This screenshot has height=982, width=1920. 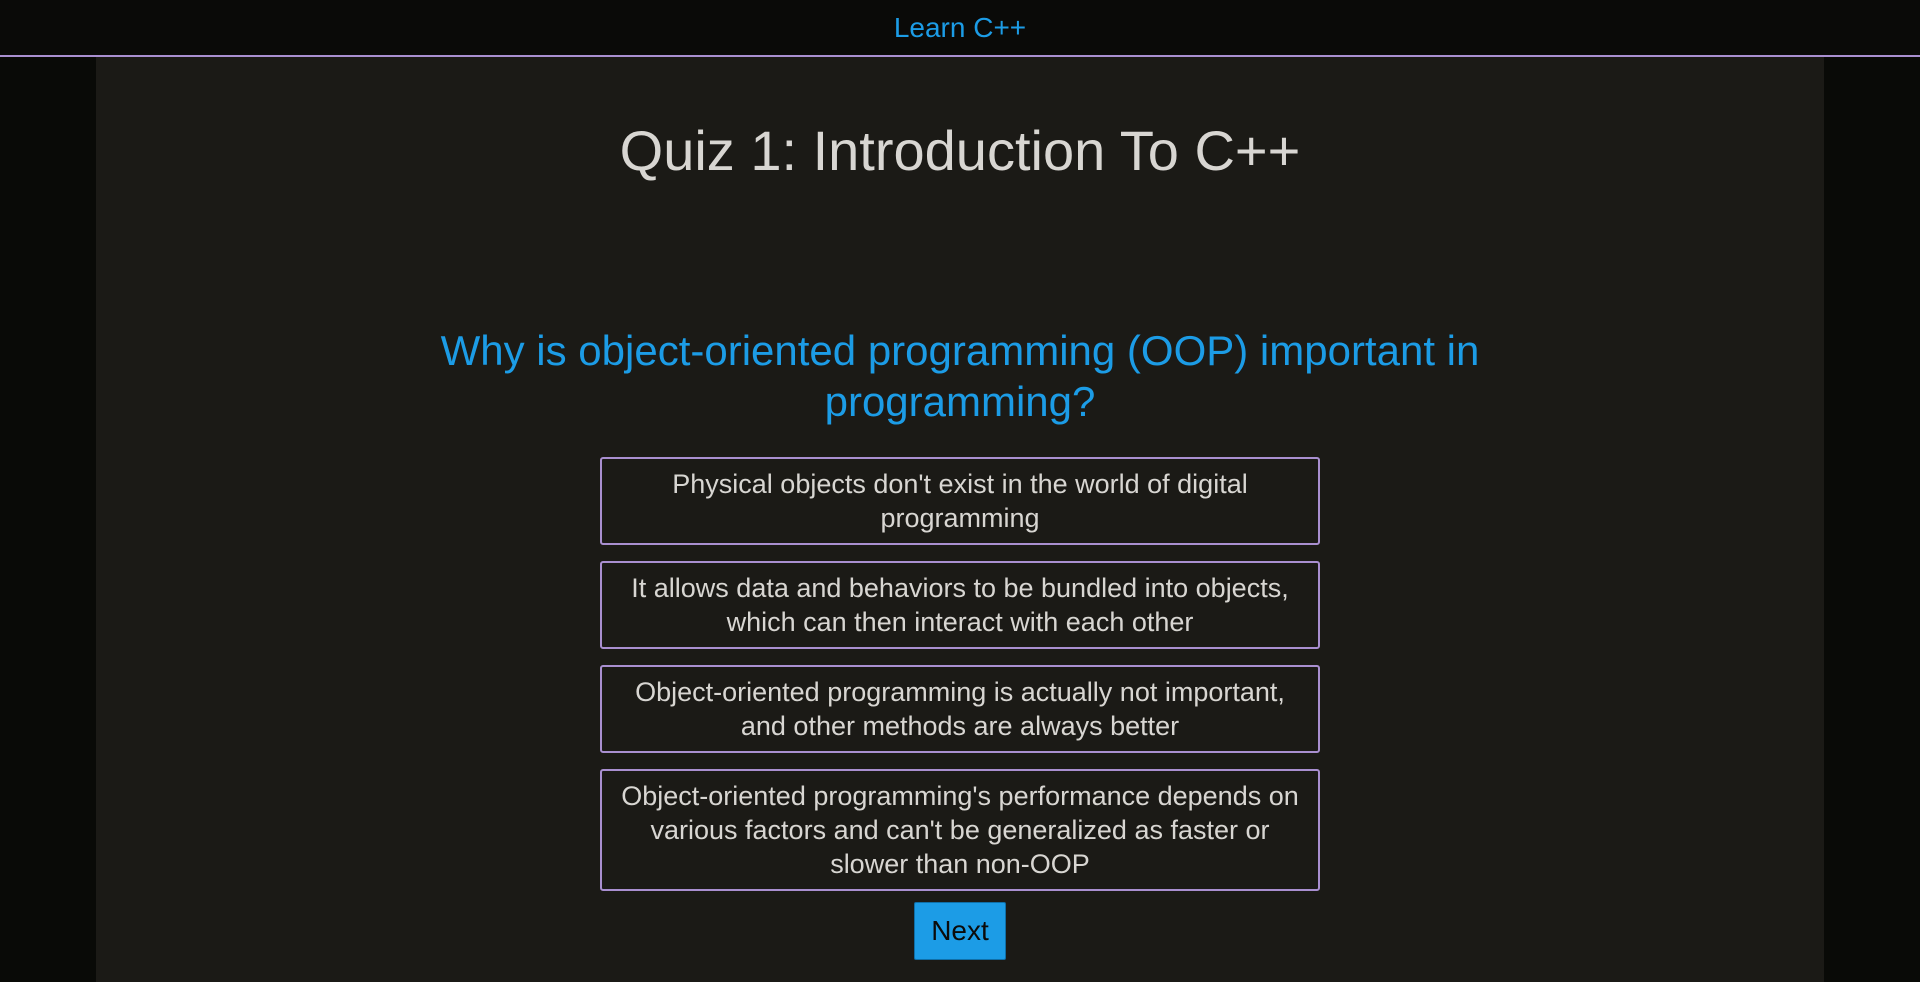 I want to click on next-button: Next, so click(x=960, y=931).